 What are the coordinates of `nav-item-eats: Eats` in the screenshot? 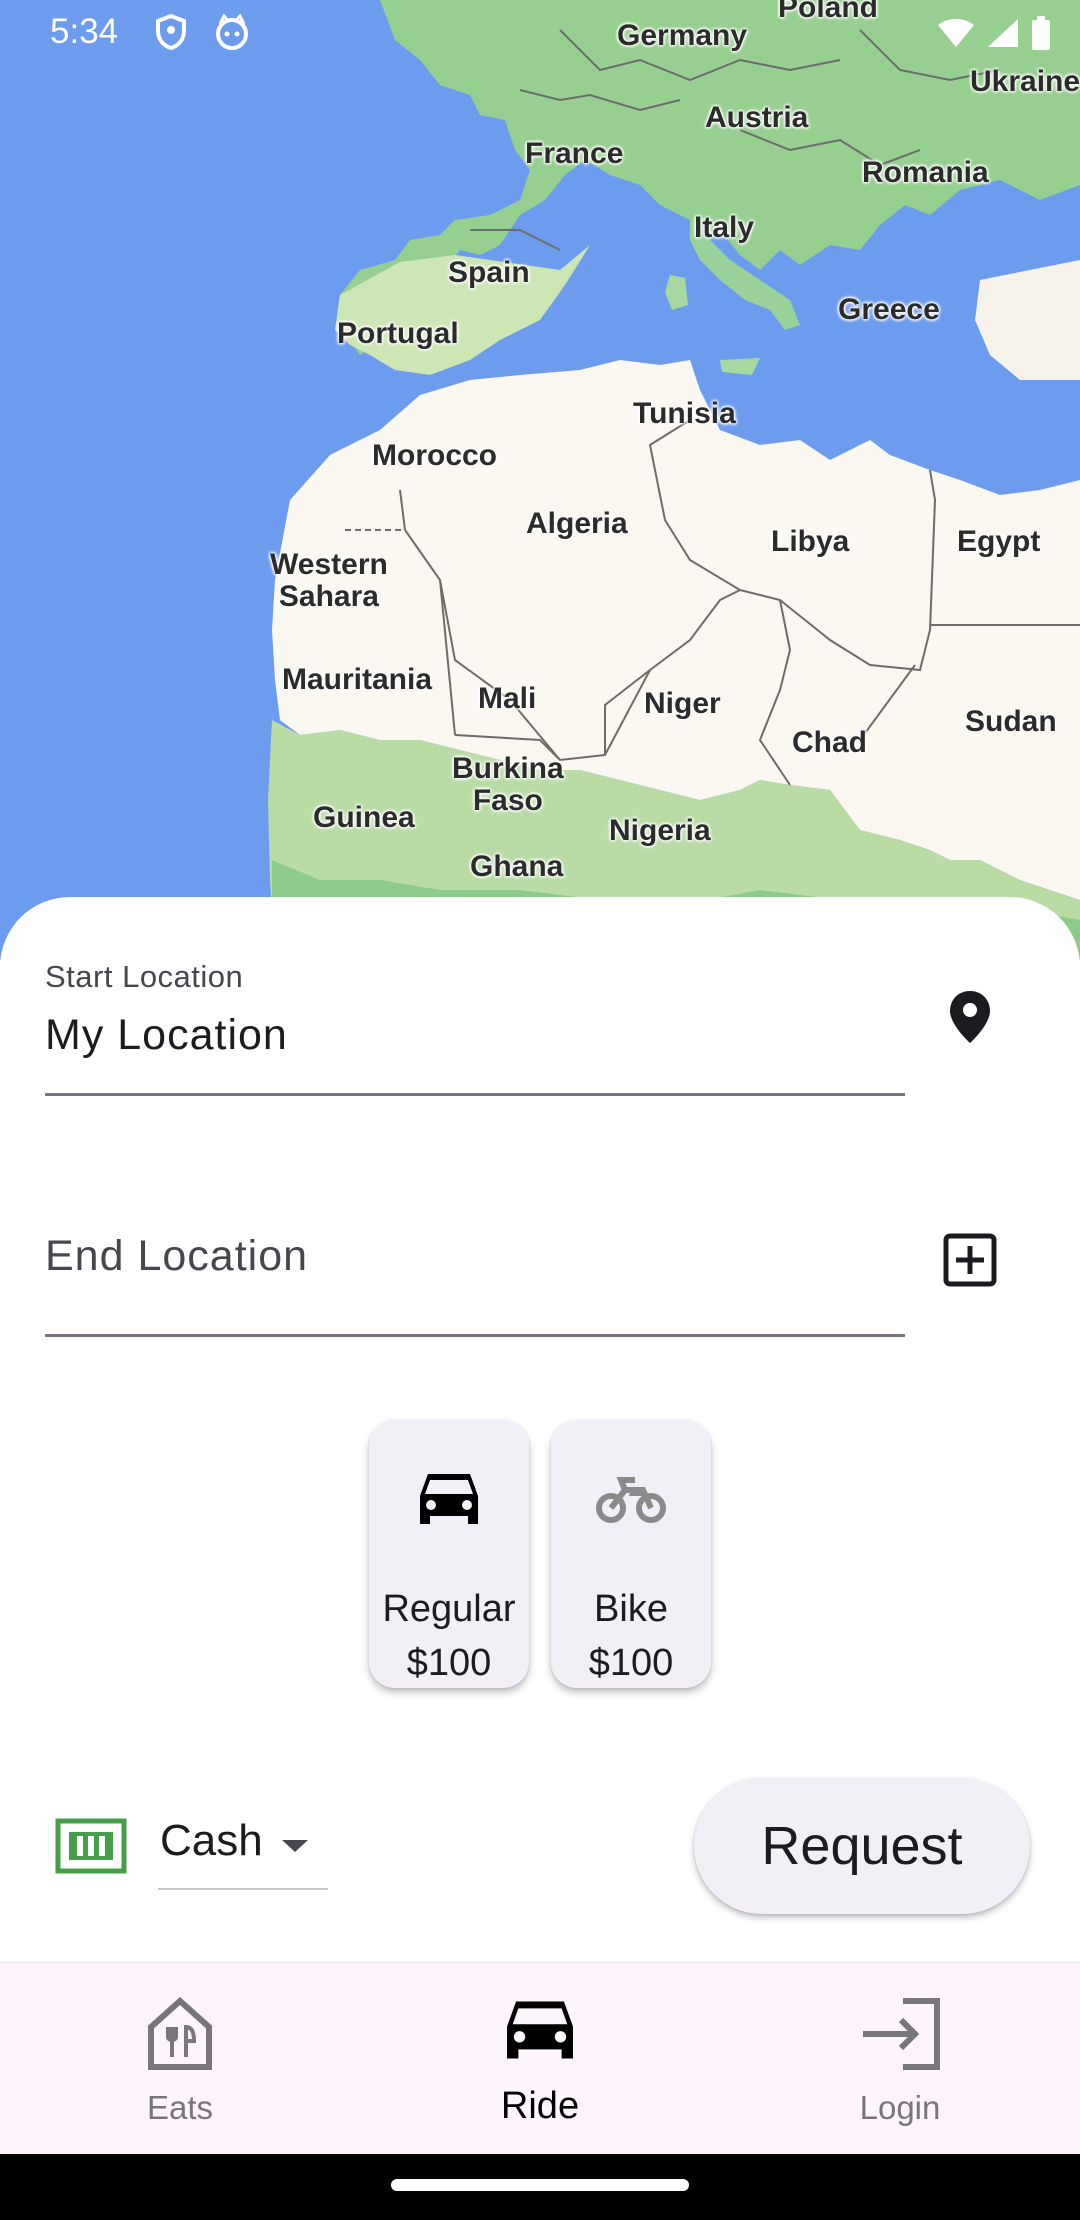 It's located at (180, 2059).